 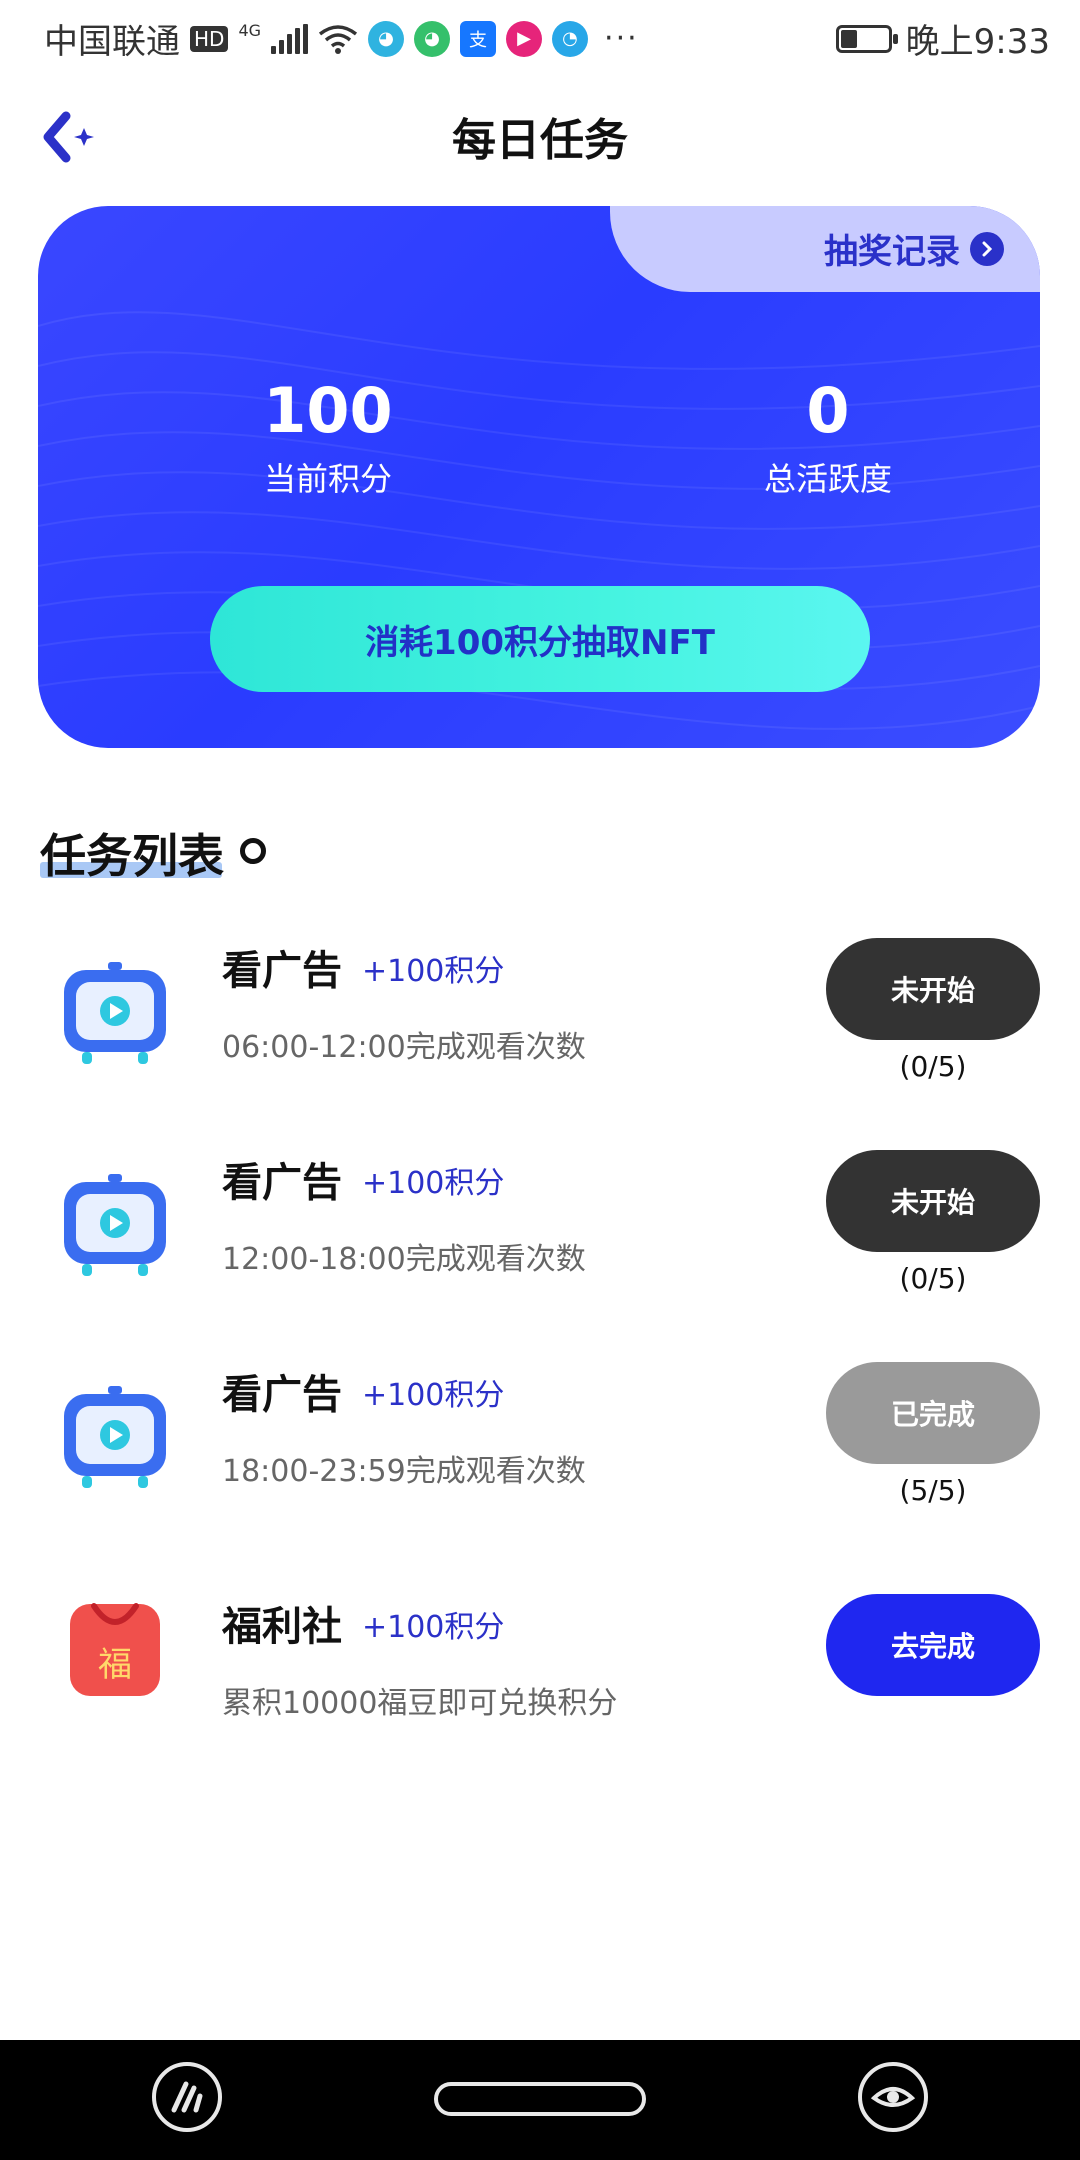 What do you see at coordinates (540, 140) in the screenshot?
I see `page-title: 每日任务` at bounding box center [540, 140].